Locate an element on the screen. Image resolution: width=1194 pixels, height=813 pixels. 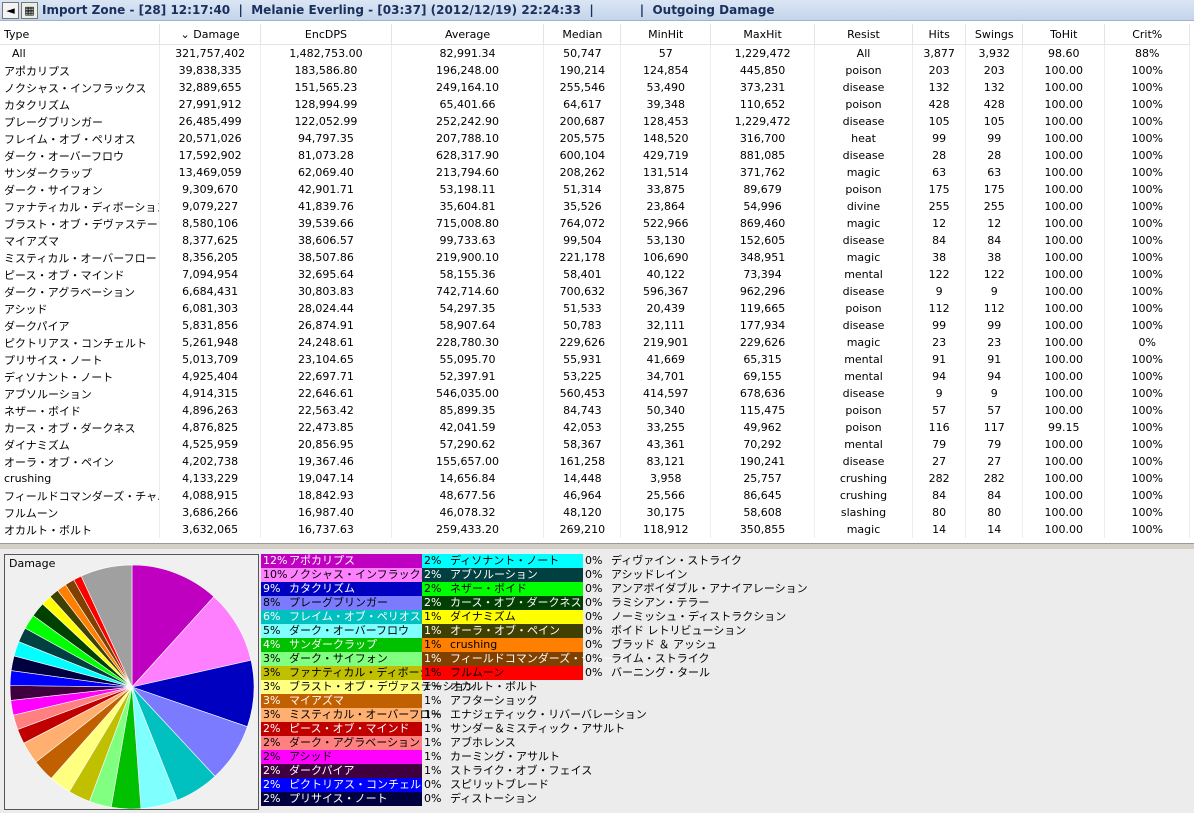
column-header-swings: Swings is located at coordinates (994, 34).